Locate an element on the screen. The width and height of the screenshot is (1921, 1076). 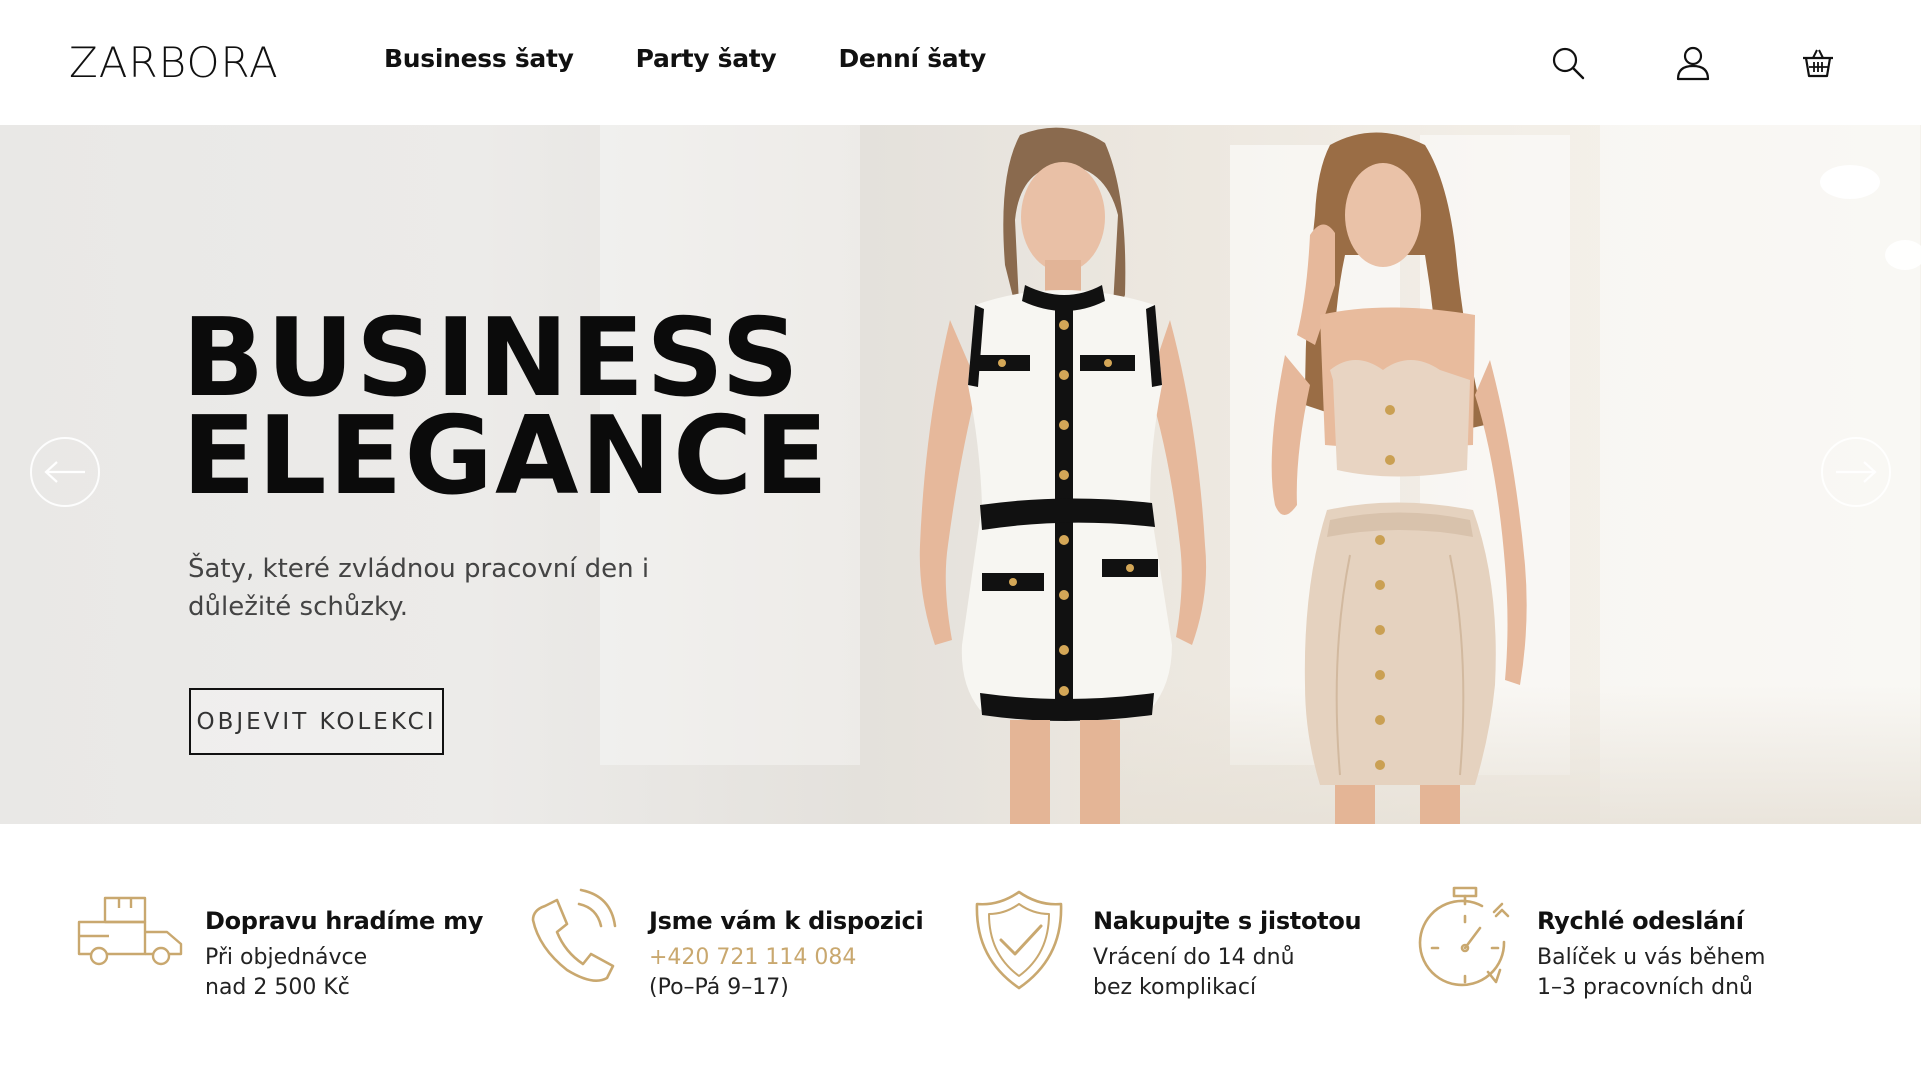
arrow-left-icon is located at coordinates (64, 472).